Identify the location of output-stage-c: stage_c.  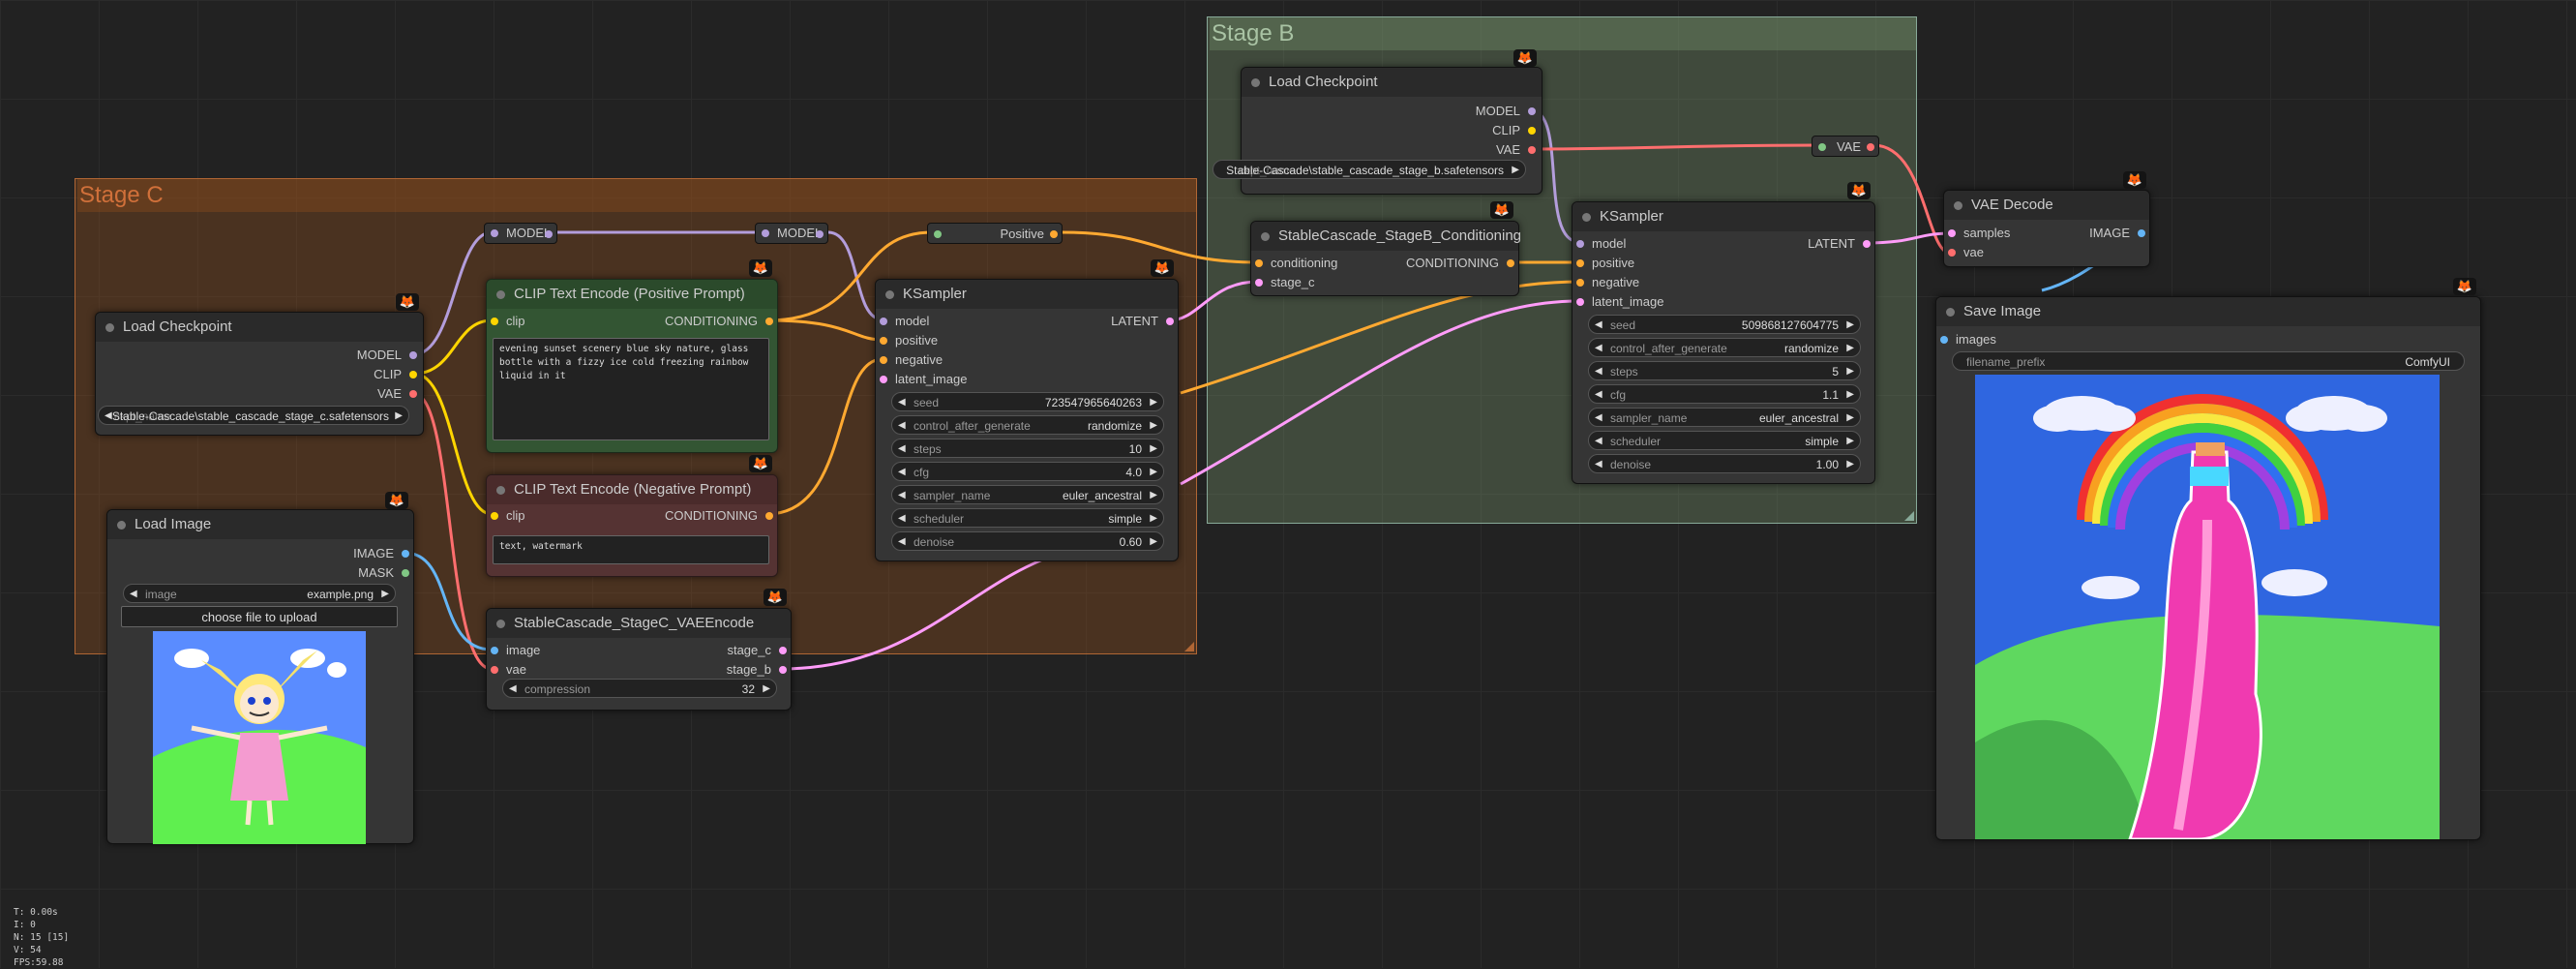
(757, 650).